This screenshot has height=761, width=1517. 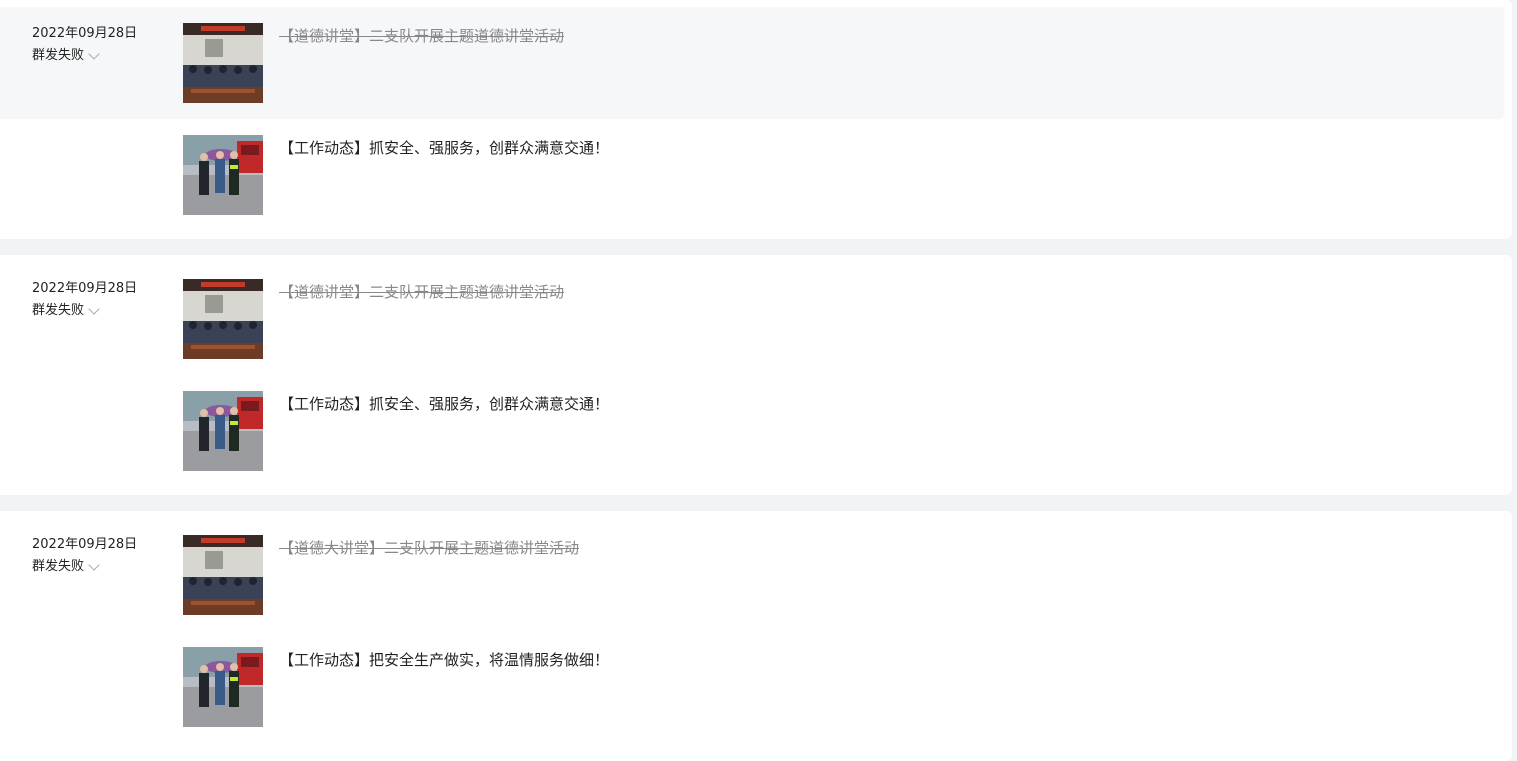 What do you see at coordinates (444, 660) in the screenshot?
I see `article-title: 【工作动态】把安全生产做实，将温情服务做细！` at bounding box center [444, 660].